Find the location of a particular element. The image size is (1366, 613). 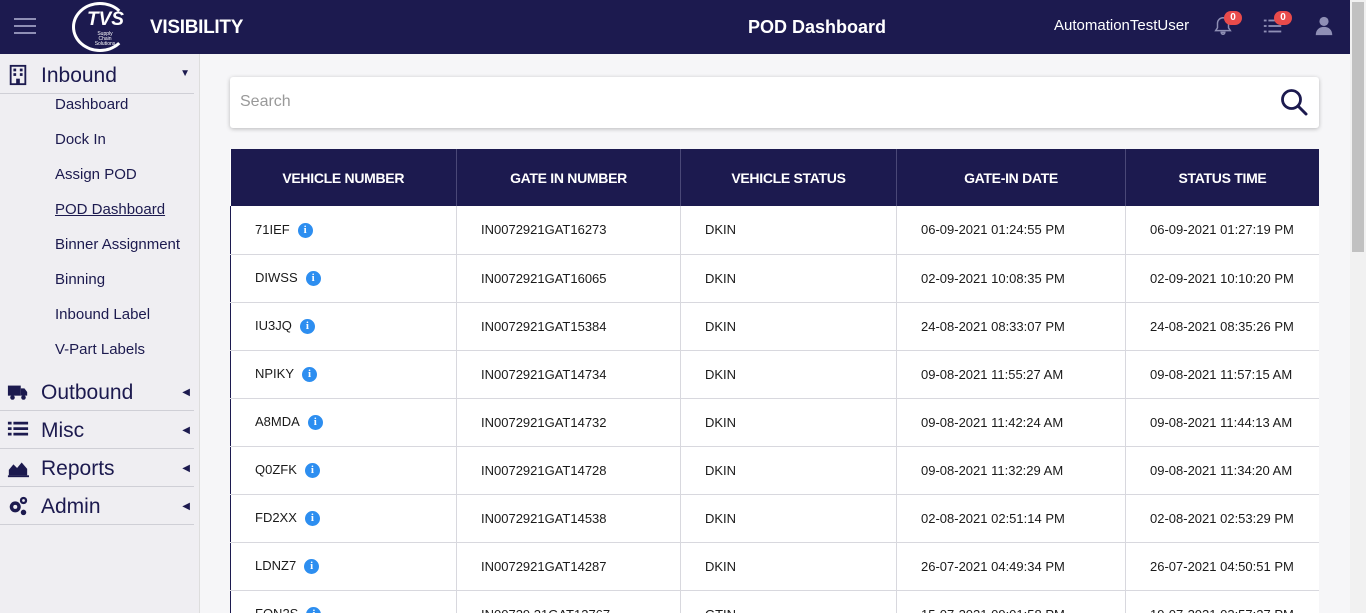

column-header-vehicle-number: VEHICLE NUMBER is located at coordinates (343, 177).